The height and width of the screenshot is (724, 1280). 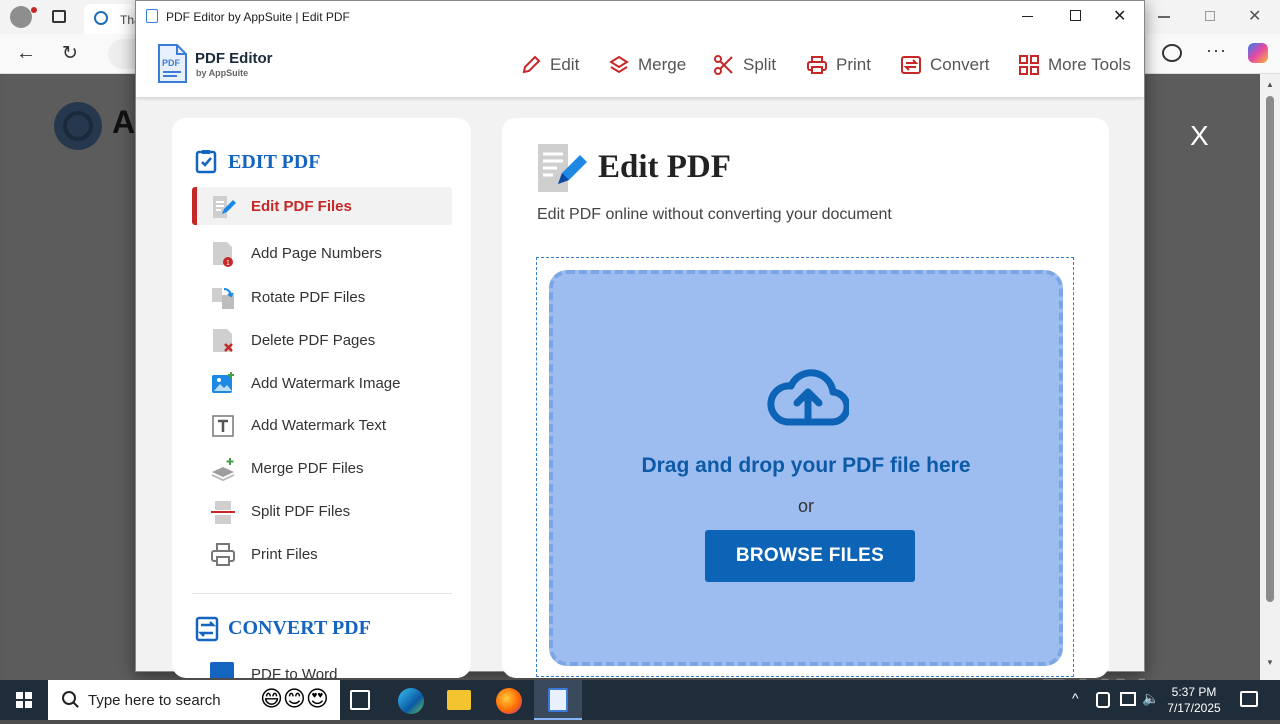 I want to click on or-separator: or, so click(x=805, y=506).